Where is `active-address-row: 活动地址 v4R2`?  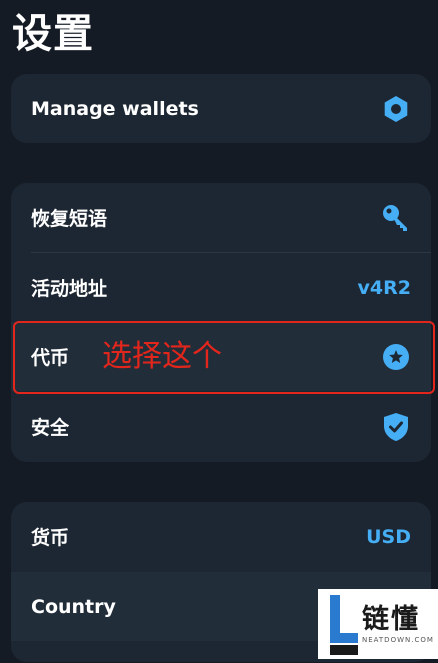 active-address-row: 活动地址 v4R2 is located at coordinates (221, 287).